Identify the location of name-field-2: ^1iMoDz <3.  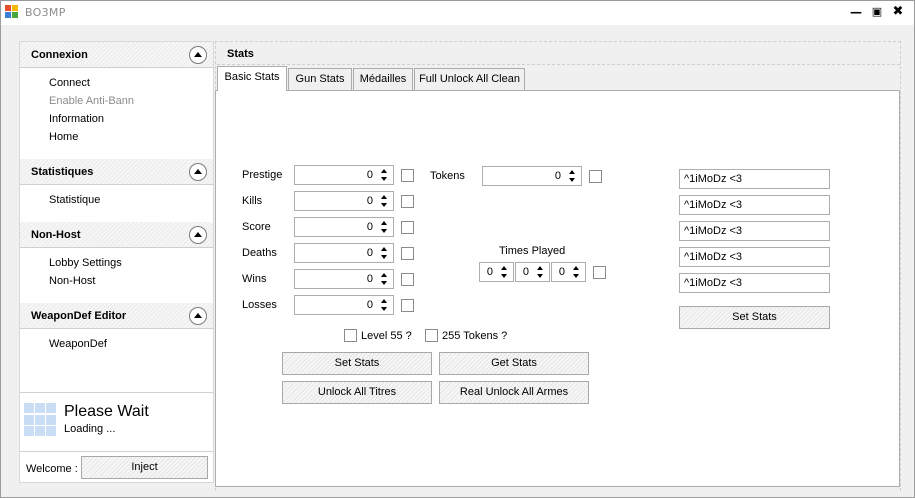
(754, 205).